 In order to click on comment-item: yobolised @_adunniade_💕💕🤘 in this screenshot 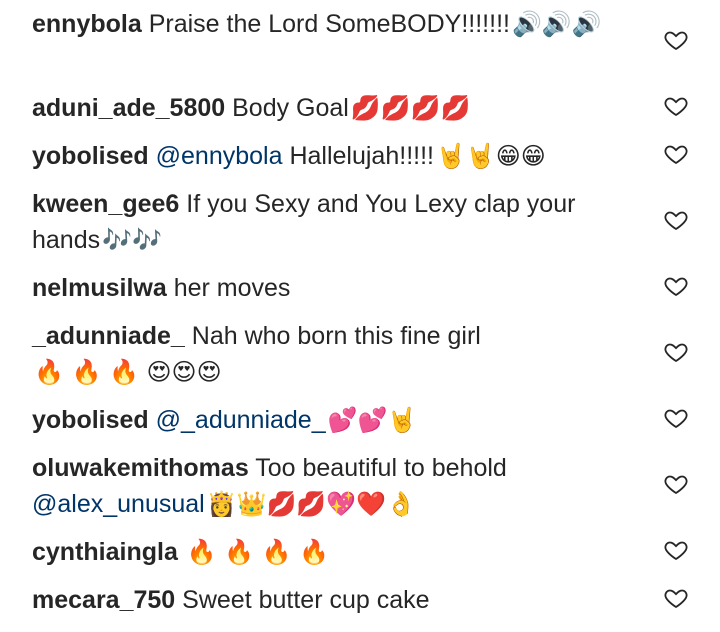, I will do `click(332, 420)`.